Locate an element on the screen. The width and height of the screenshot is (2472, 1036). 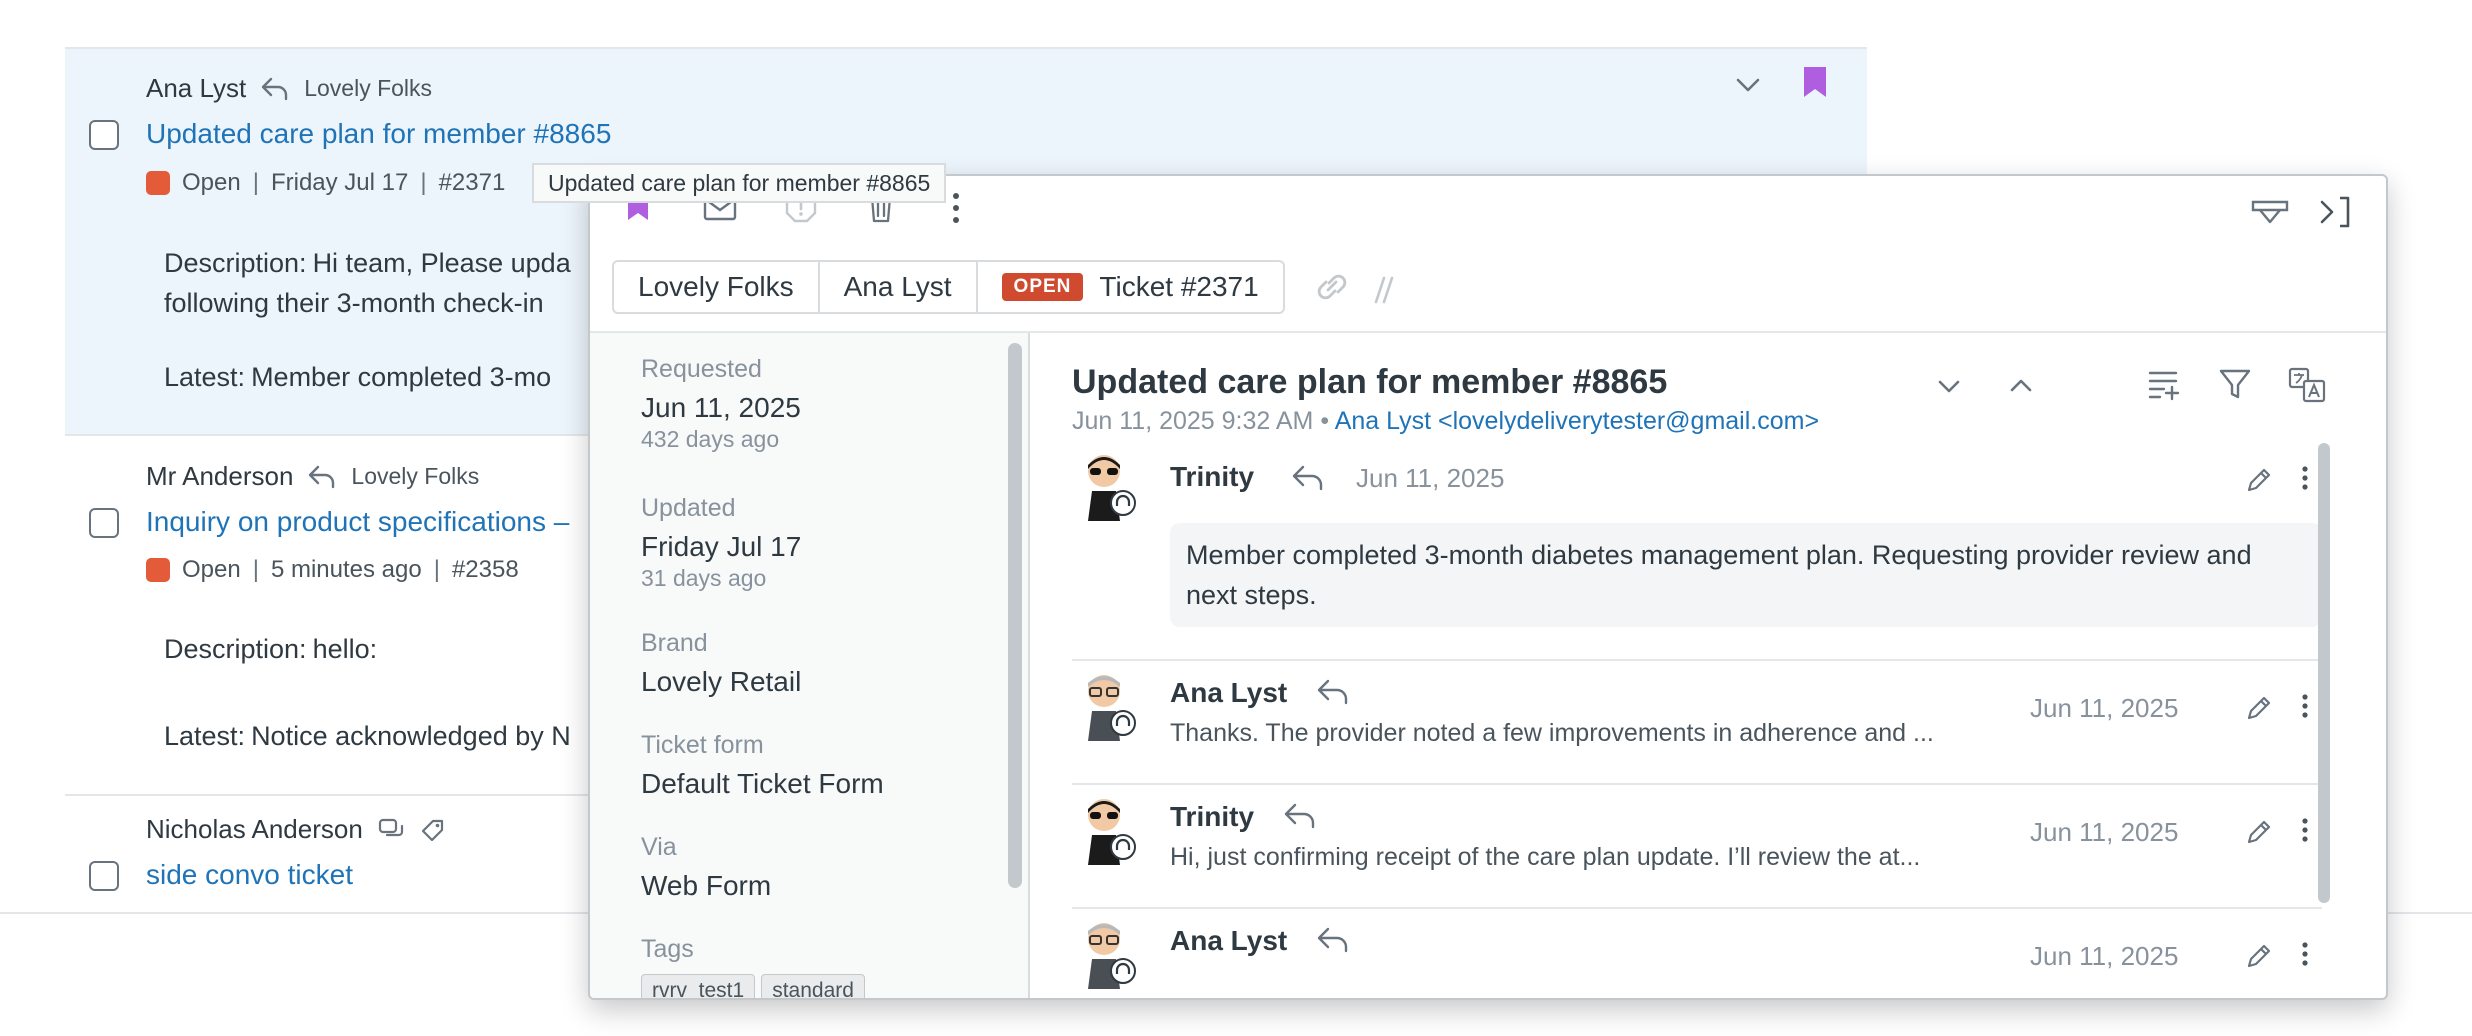
add-list-icon is located at coordinates (2166, 387).